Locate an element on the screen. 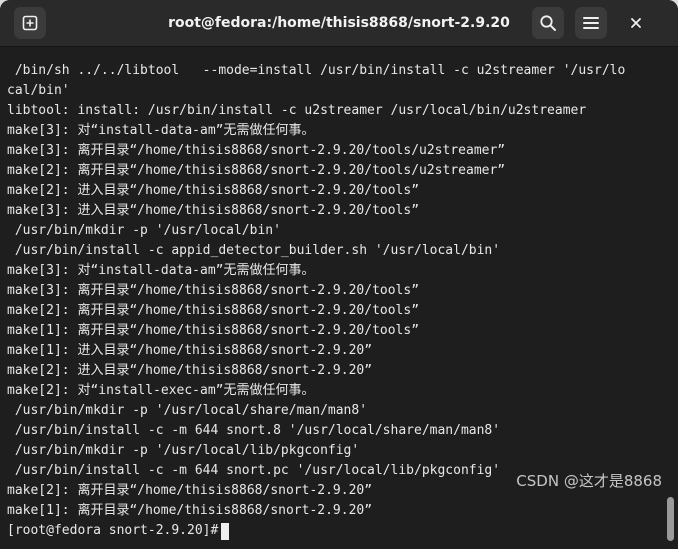 The height and width of the screenshot is (549, 678). search-button is located at coordinates (548, 23).